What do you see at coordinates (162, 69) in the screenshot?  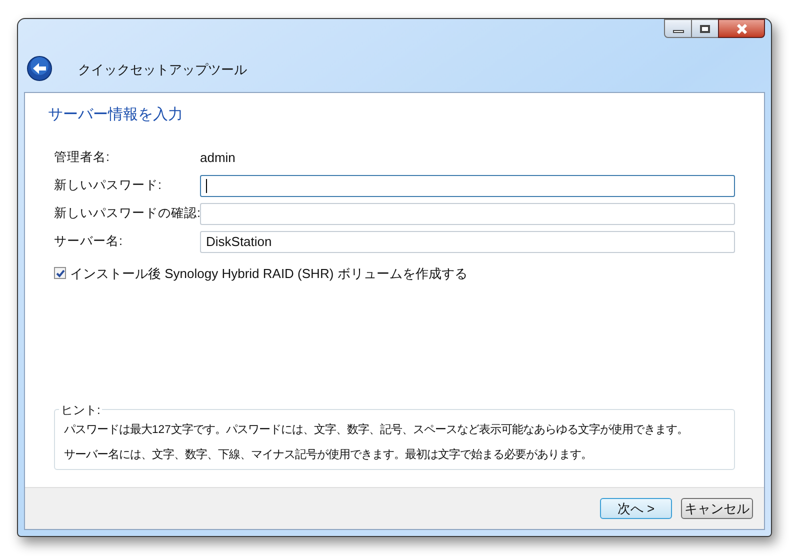 I see `window-title: クイックセットアップツール` at bounding box center [162, 69].